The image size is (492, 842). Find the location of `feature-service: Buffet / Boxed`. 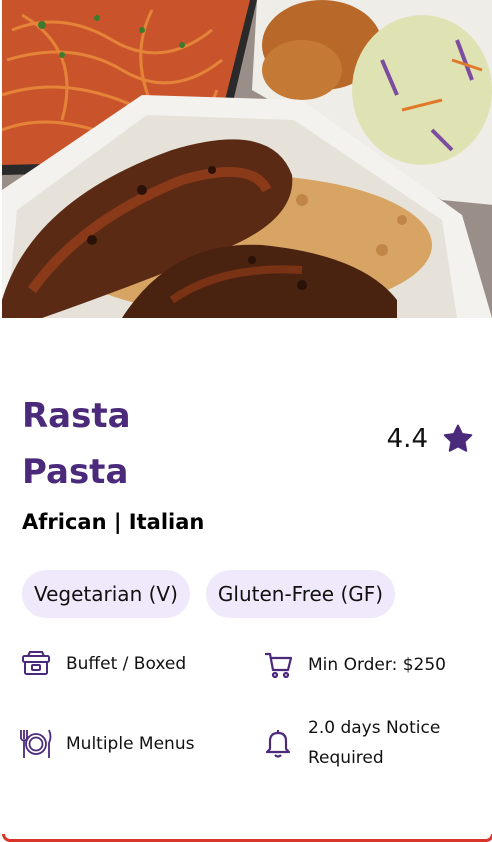

feature-service: Buffet / Boxed is located at coordinates (102, 664).